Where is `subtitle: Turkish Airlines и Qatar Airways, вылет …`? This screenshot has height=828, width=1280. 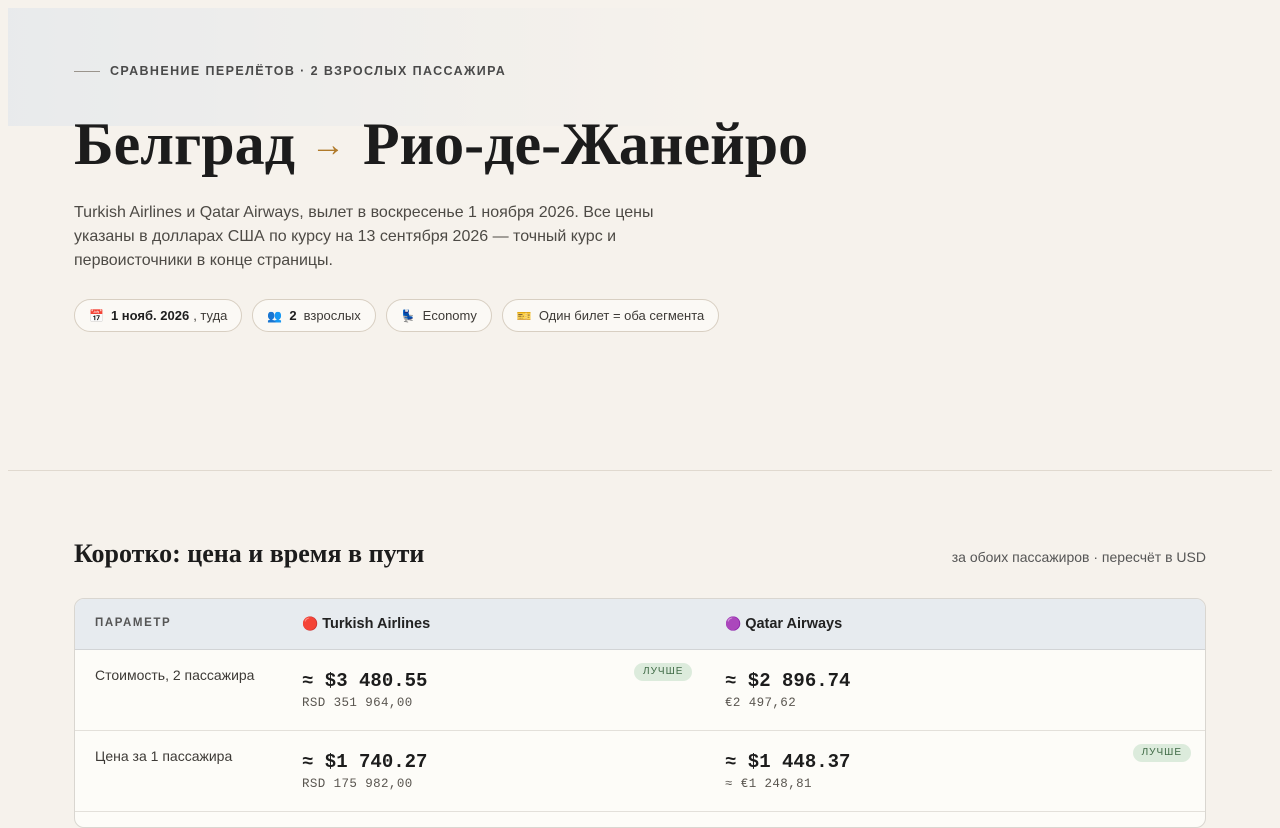 subtitle: Turkish Airlines и Qatar Airways, вылет … is located at coordinates (364, 236).